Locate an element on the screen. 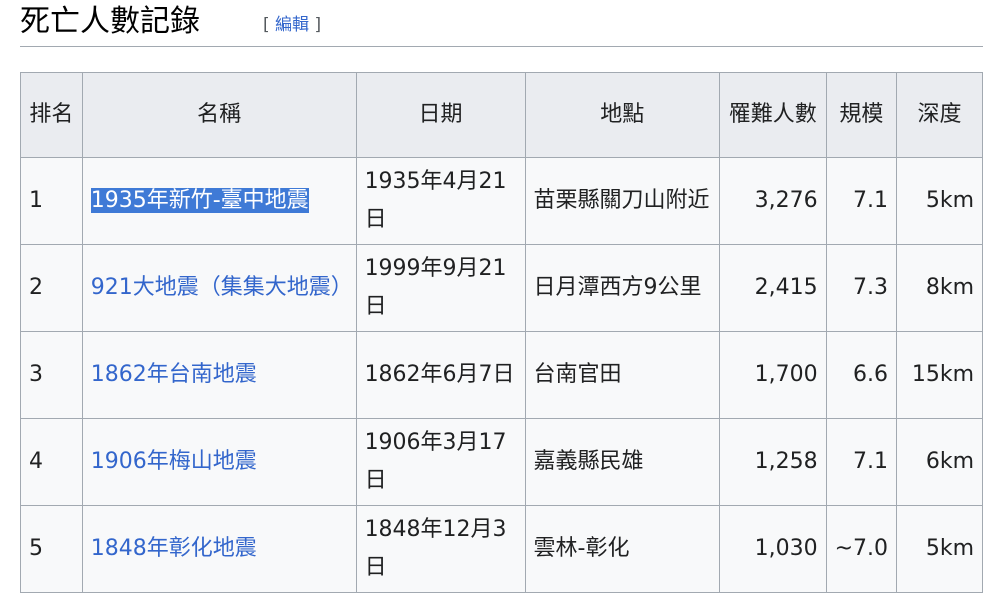 This screenshot has width=983, height=610. depth-cell: 8km is located at coordinates (939, 288).